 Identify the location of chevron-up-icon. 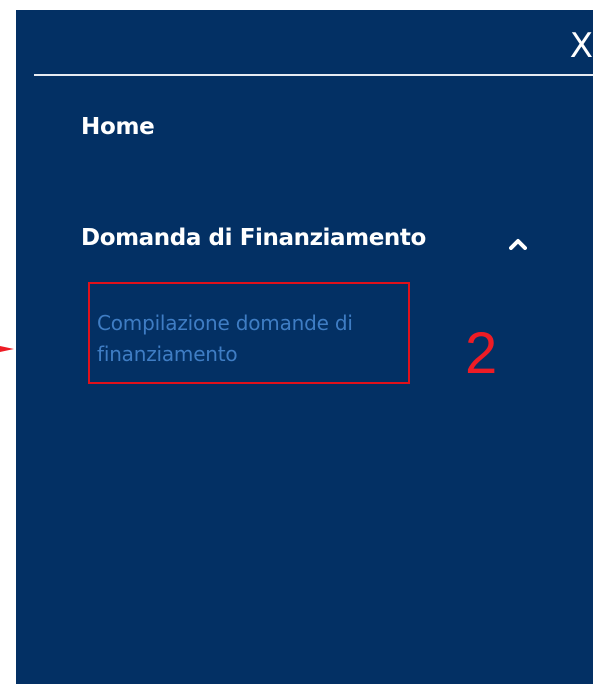
(518, 244).